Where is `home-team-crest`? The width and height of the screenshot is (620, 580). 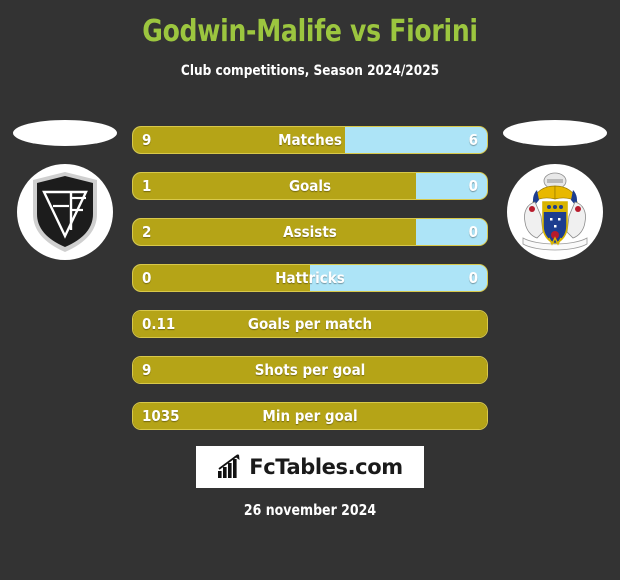
home-team-crest is located at coordinates (65, 212).